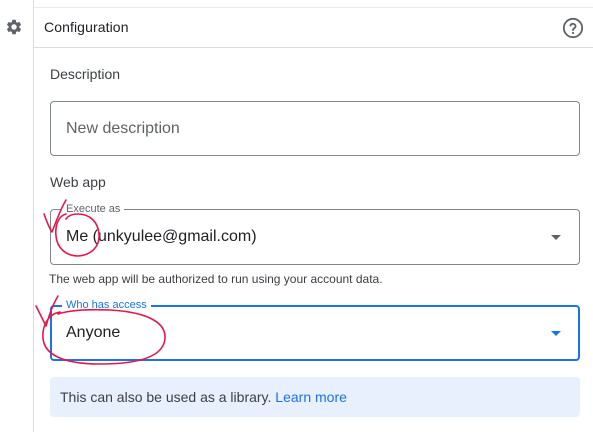 The image size is (593, 432). I want to click on who-has-access-value: Anyone, so click(93, 332).